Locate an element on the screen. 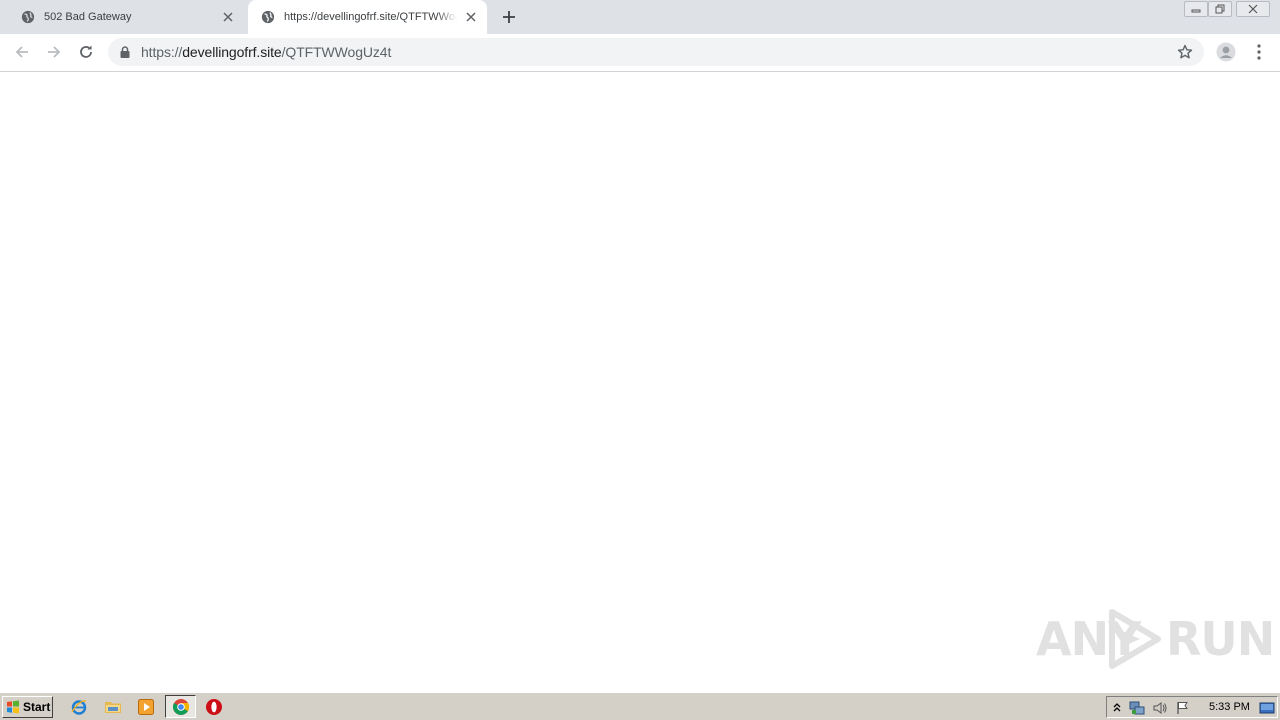 This screenshot has width=1280, height=720. anyrun-watermark-logo: ANY RUN is located at coordinates (1155, 640).